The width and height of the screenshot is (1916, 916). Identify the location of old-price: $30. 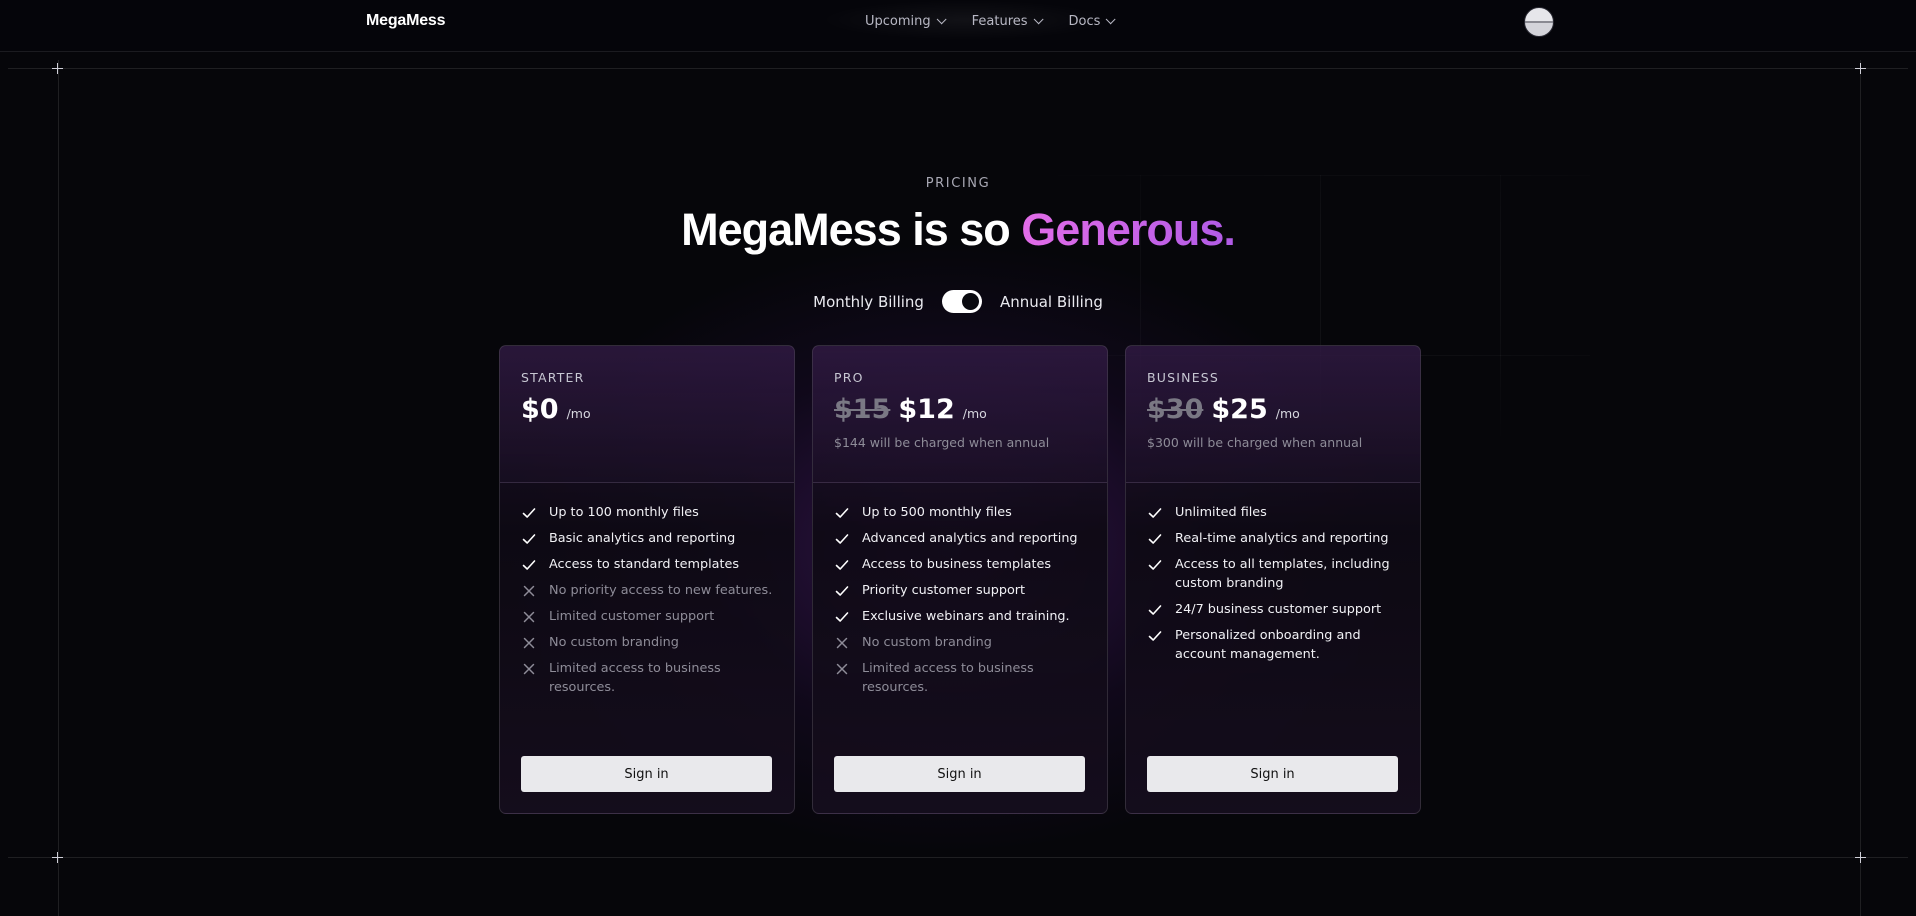
(1175, 409).